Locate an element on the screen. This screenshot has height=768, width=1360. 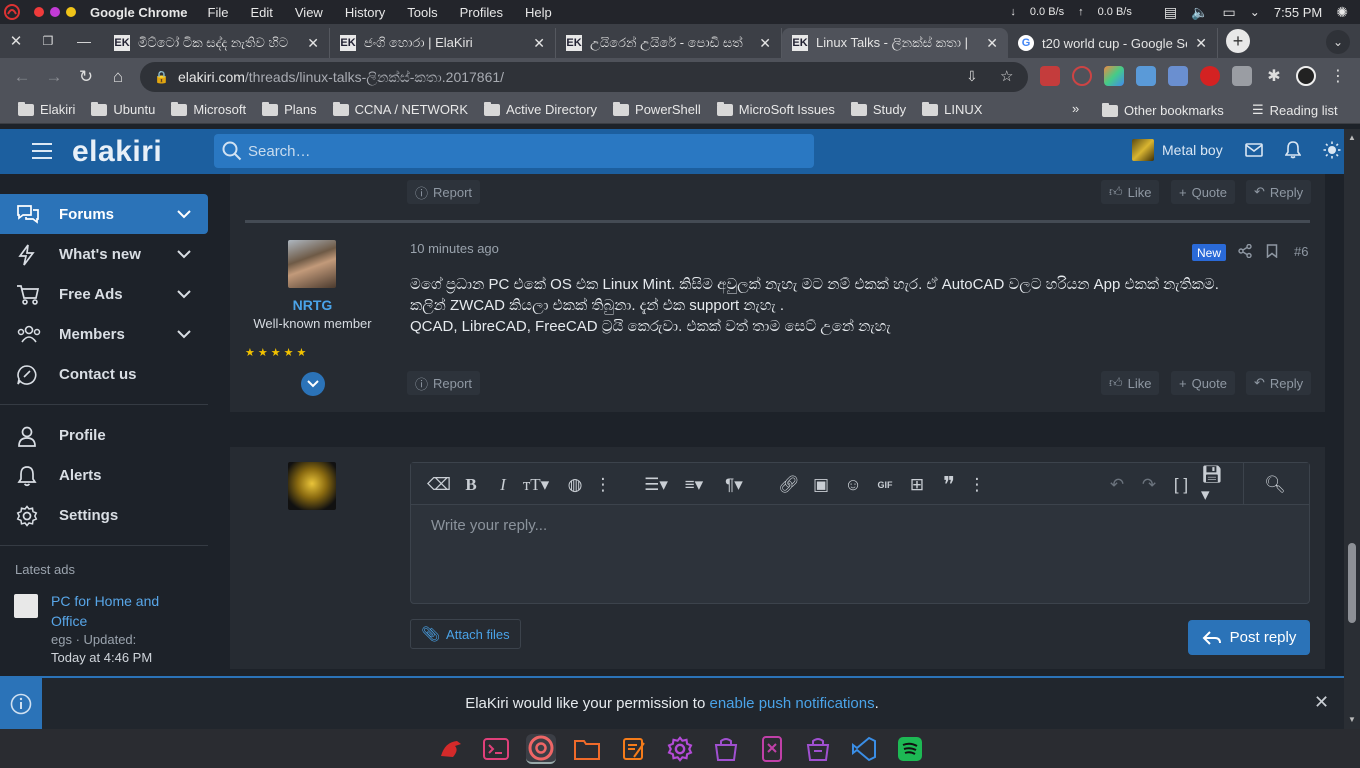
post-number: #6 is located at coordinates (1301, 251).